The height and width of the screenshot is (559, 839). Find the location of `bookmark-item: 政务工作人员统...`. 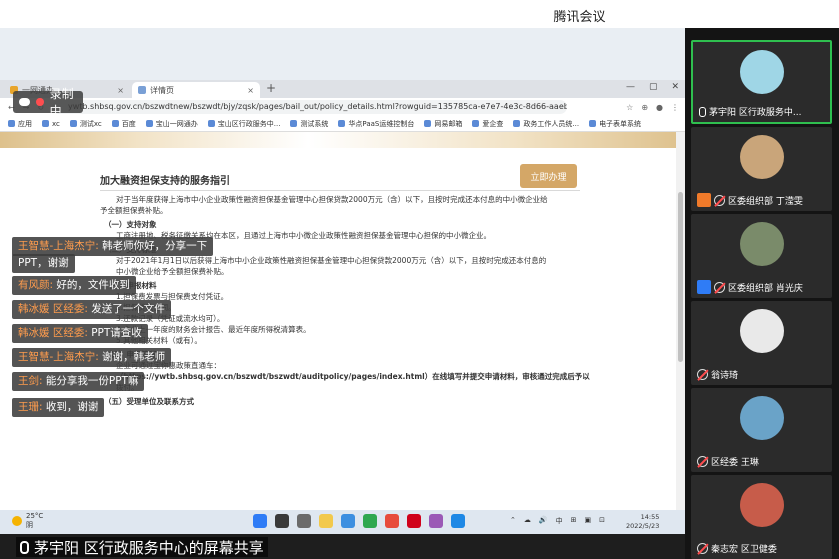

bookmark-item: 政务工作人员统... is located at coordinates (546, 124).